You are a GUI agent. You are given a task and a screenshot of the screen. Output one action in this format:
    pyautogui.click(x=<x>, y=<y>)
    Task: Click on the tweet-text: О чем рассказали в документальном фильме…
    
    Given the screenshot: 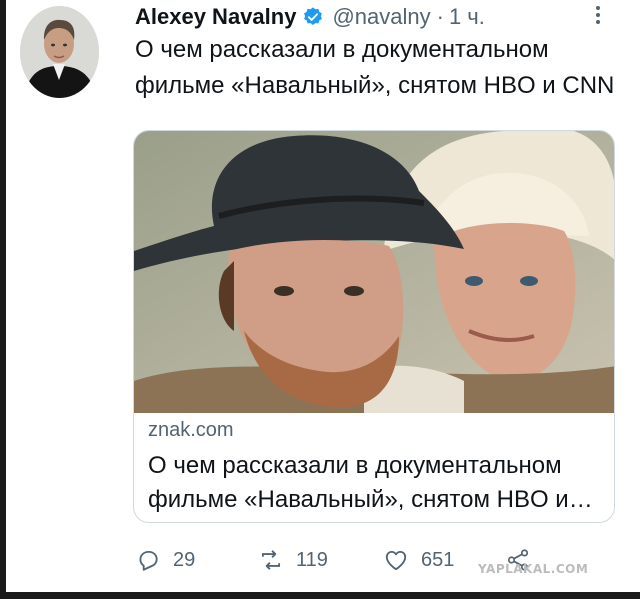 What is the action you would take?
    pyautogui.click(x=375, y=67)
    